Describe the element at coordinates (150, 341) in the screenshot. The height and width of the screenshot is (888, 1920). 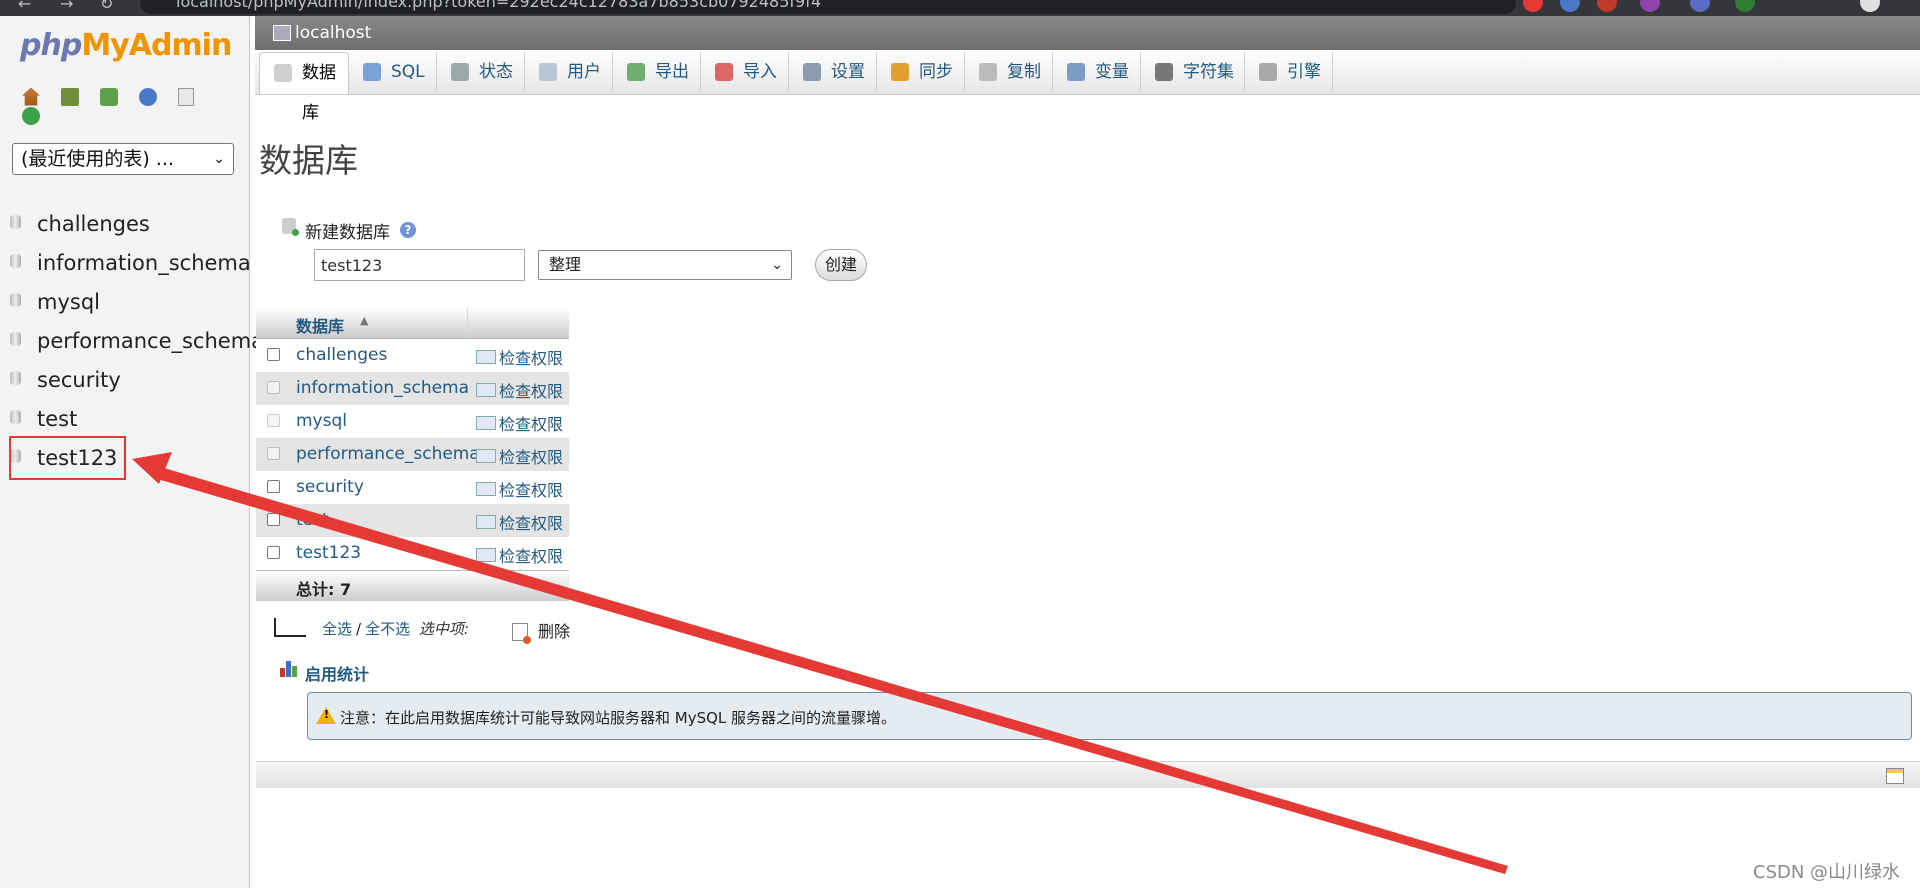
I see `tree-item-label: performance_schema` at that location.